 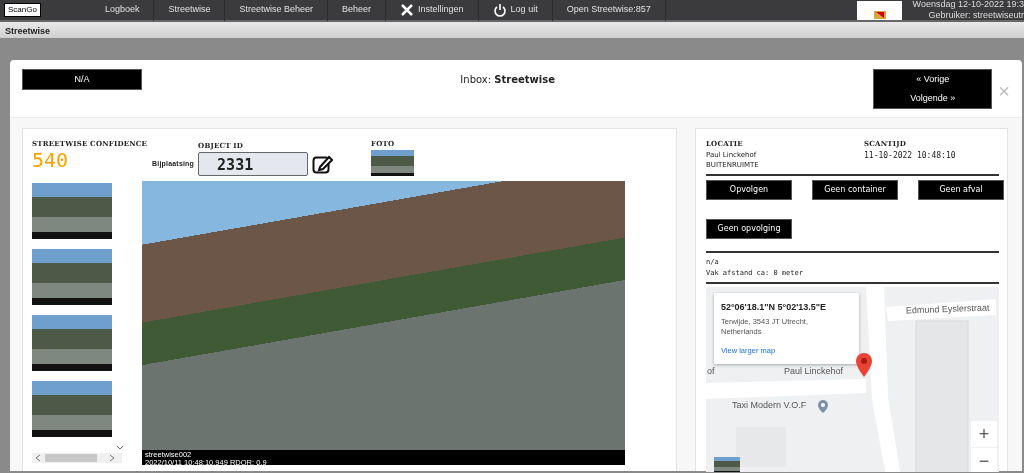 What do you see at coordinates (968, 5) in the screenshot?
I see `date-text: Woensdag 12-10-2022 19:3` at bounding box center [968, 5].